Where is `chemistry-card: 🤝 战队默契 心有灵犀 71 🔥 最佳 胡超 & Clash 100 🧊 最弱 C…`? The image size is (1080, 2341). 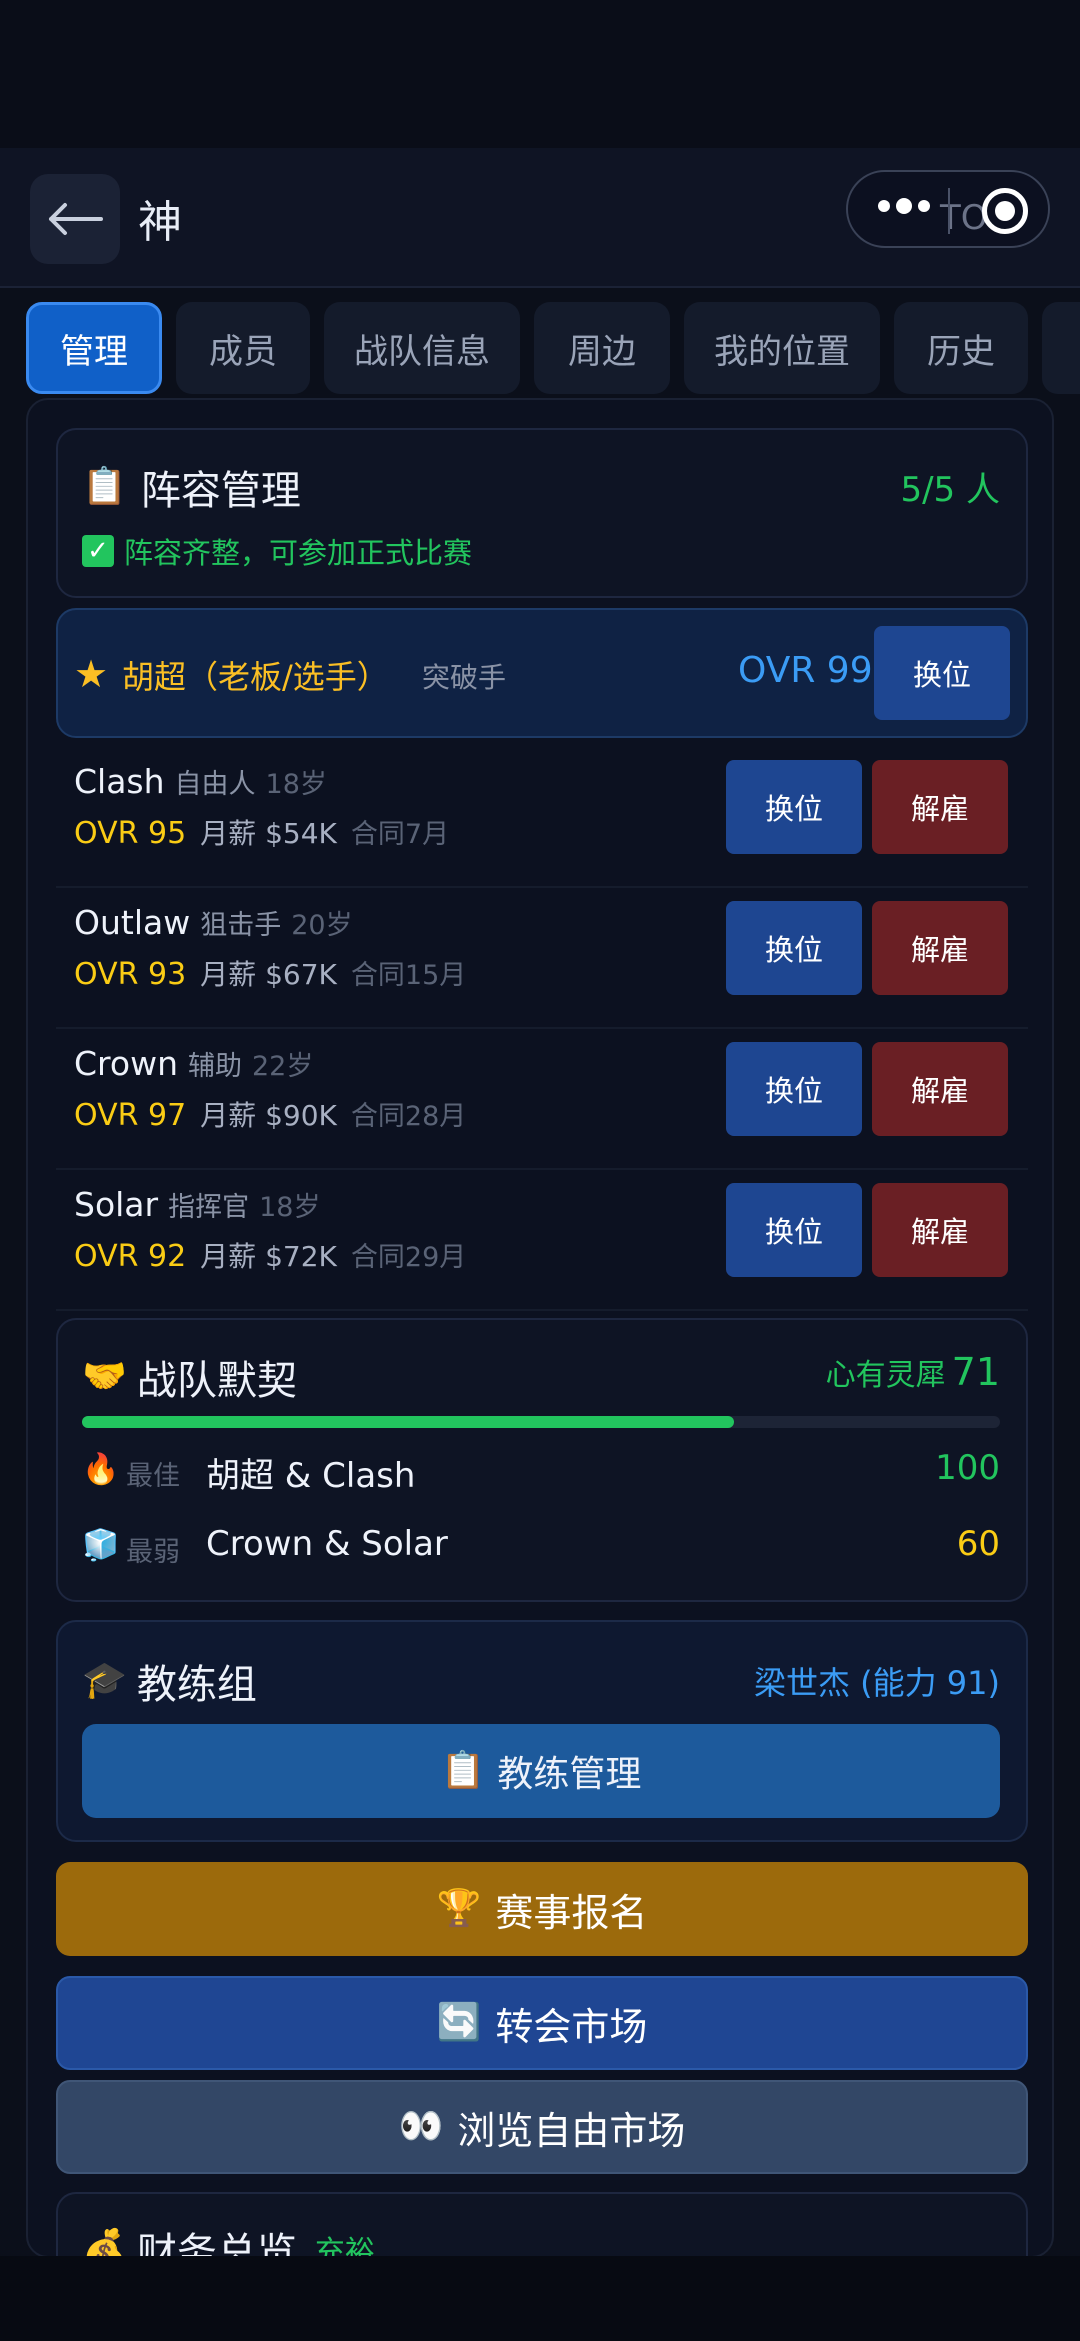
chemistry-card: 🤝 战队默契 心有灵犀 71 🔥 最佳 胡超 & Clash 100 🧊 最弱 C… is located at coordinates (542, 1460).